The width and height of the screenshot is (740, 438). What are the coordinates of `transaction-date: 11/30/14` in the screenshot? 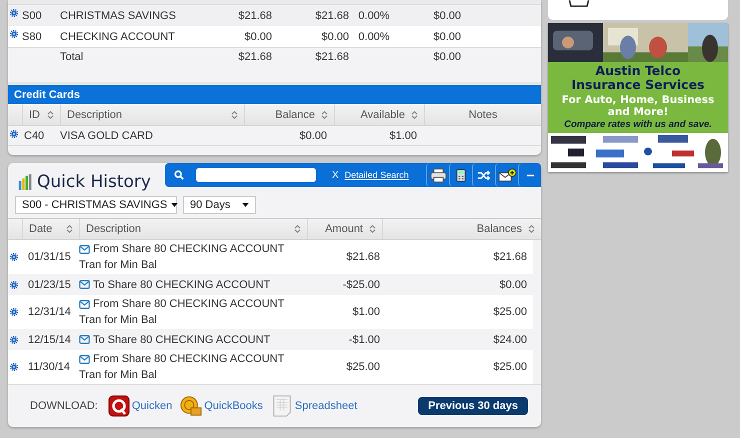 It's located at (49, 367).